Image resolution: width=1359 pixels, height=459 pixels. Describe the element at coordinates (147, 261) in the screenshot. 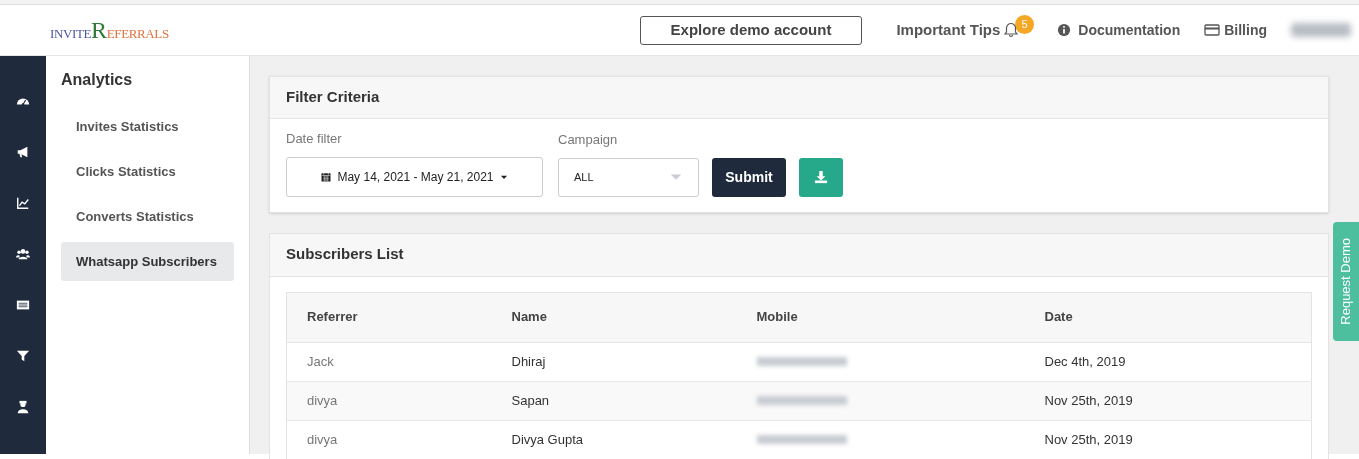

I see `submenu-item: Whatsapp Subscribers` at that location.